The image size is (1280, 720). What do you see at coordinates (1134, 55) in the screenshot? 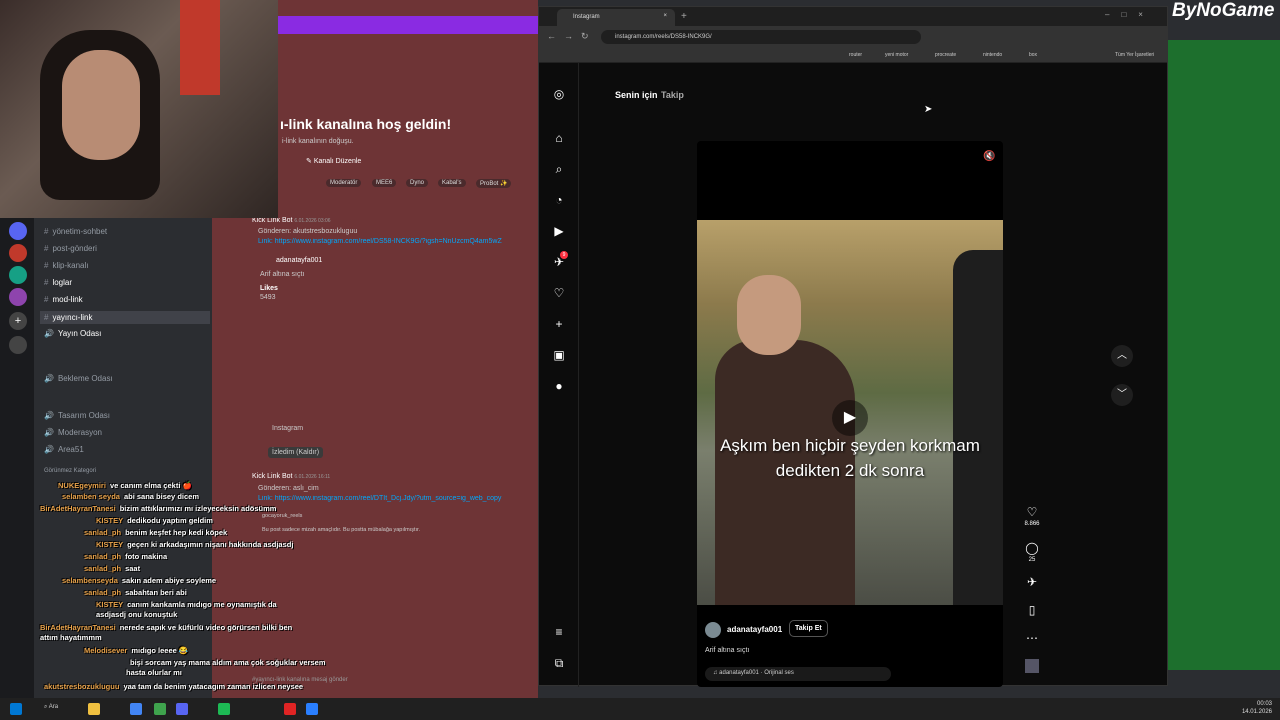
I see `bookmark-item: Tüm Yer İşaretleri` at bounding box center [1134, 55].